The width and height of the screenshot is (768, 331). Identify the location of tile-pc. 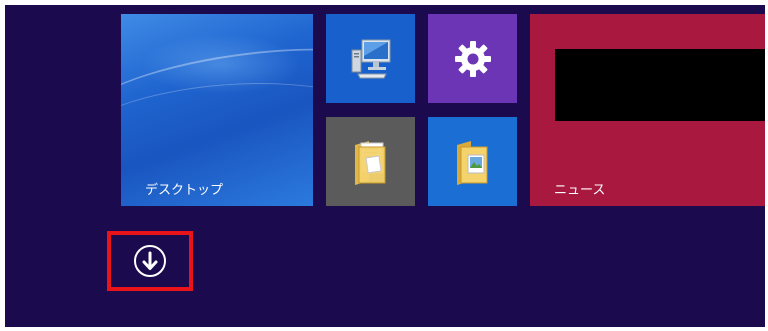
(370, 58).